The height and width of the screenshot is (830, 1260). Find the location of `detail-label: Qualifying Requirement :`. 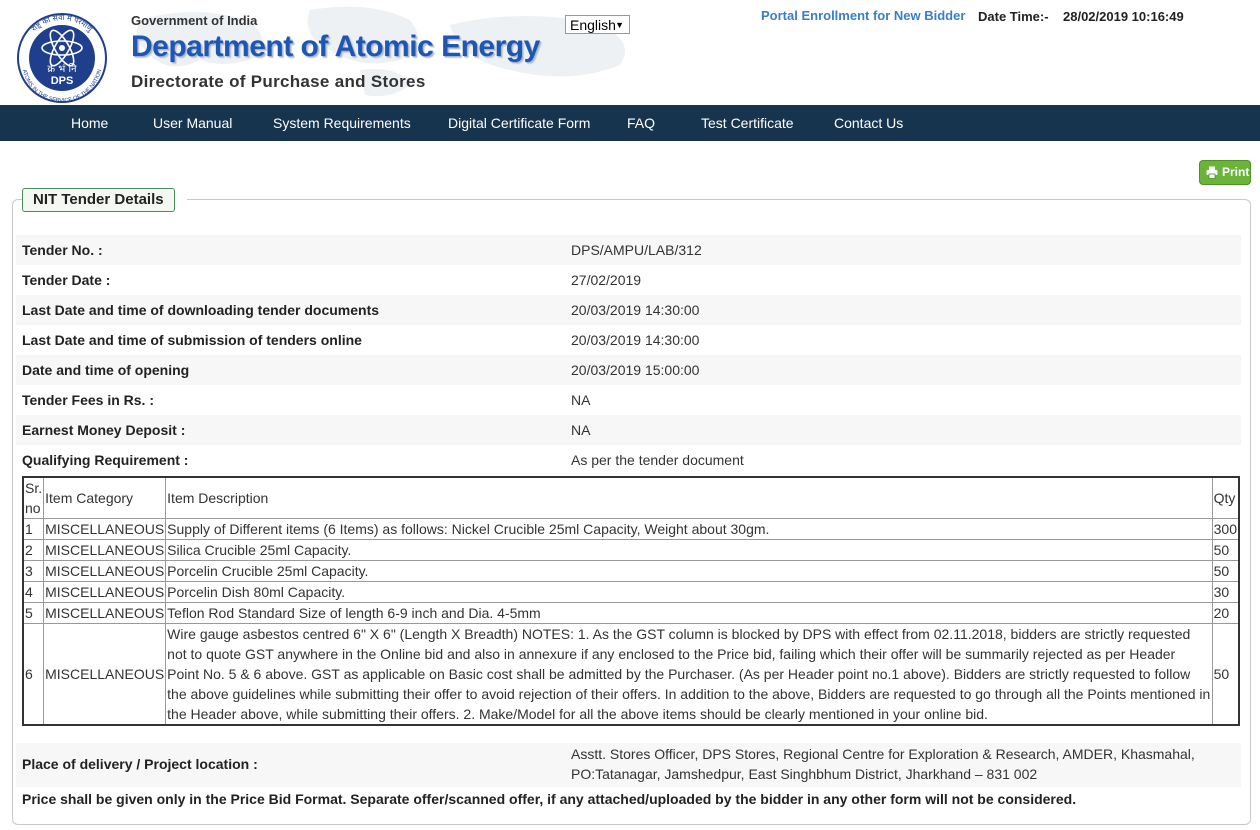

detail-label: Qualifying Requirement : is located at coordinates (105, 460).